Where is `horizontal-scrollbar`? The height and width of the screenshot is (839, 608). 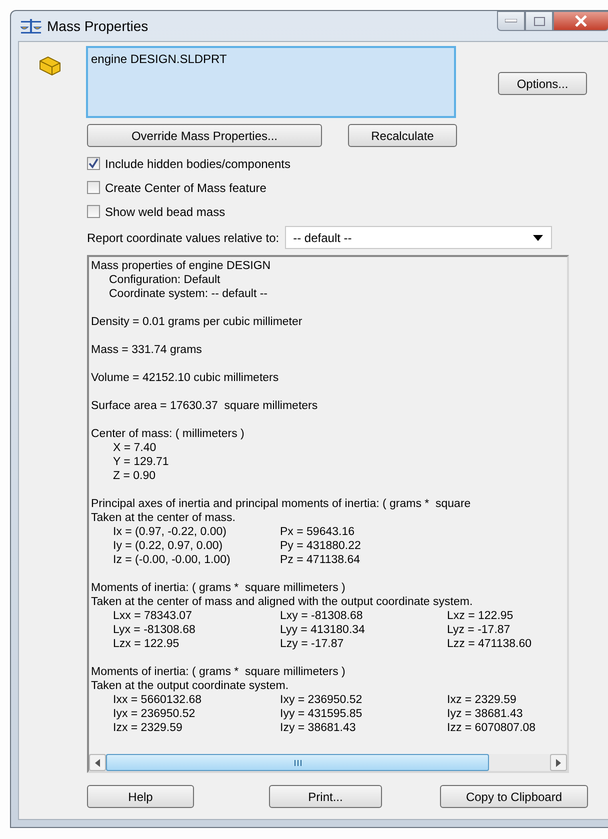
horizontal-scrollbar is located at coordinates (328, 762).